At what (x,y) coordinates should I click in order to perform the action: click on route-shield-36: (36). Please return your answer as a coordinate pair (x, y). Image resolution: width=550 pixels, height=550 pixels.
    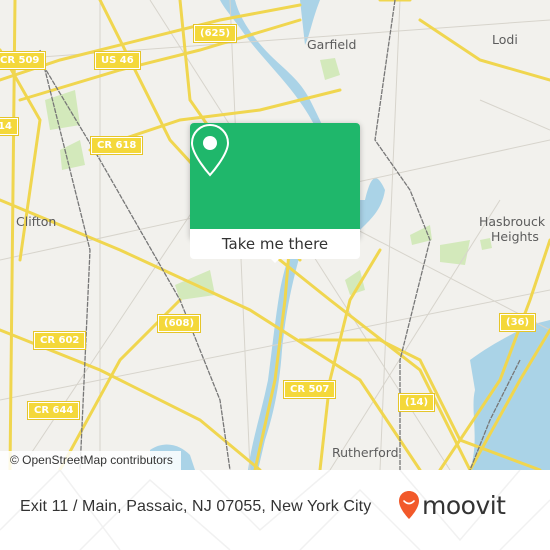
    Looking at the image, I should click on (517, 322).